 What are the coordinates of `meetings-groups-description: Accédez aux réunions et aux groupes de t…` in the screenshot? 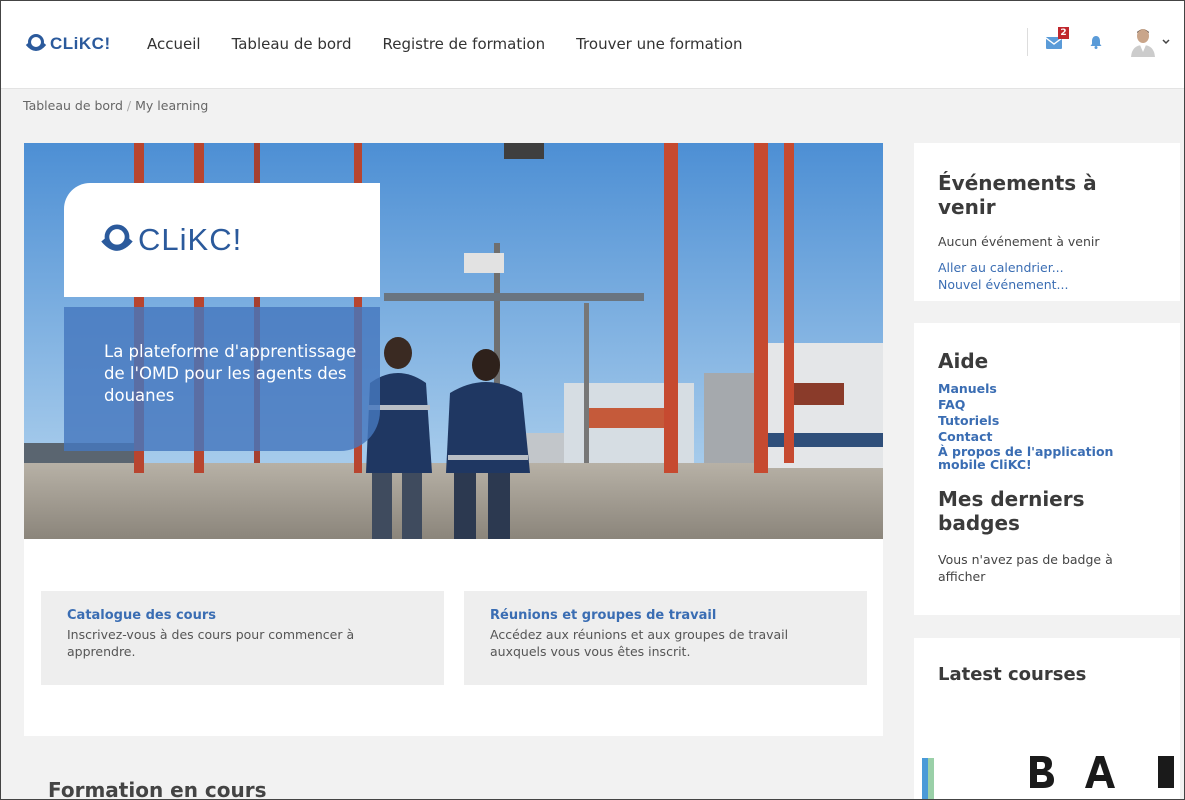 It's located at (639, 643).